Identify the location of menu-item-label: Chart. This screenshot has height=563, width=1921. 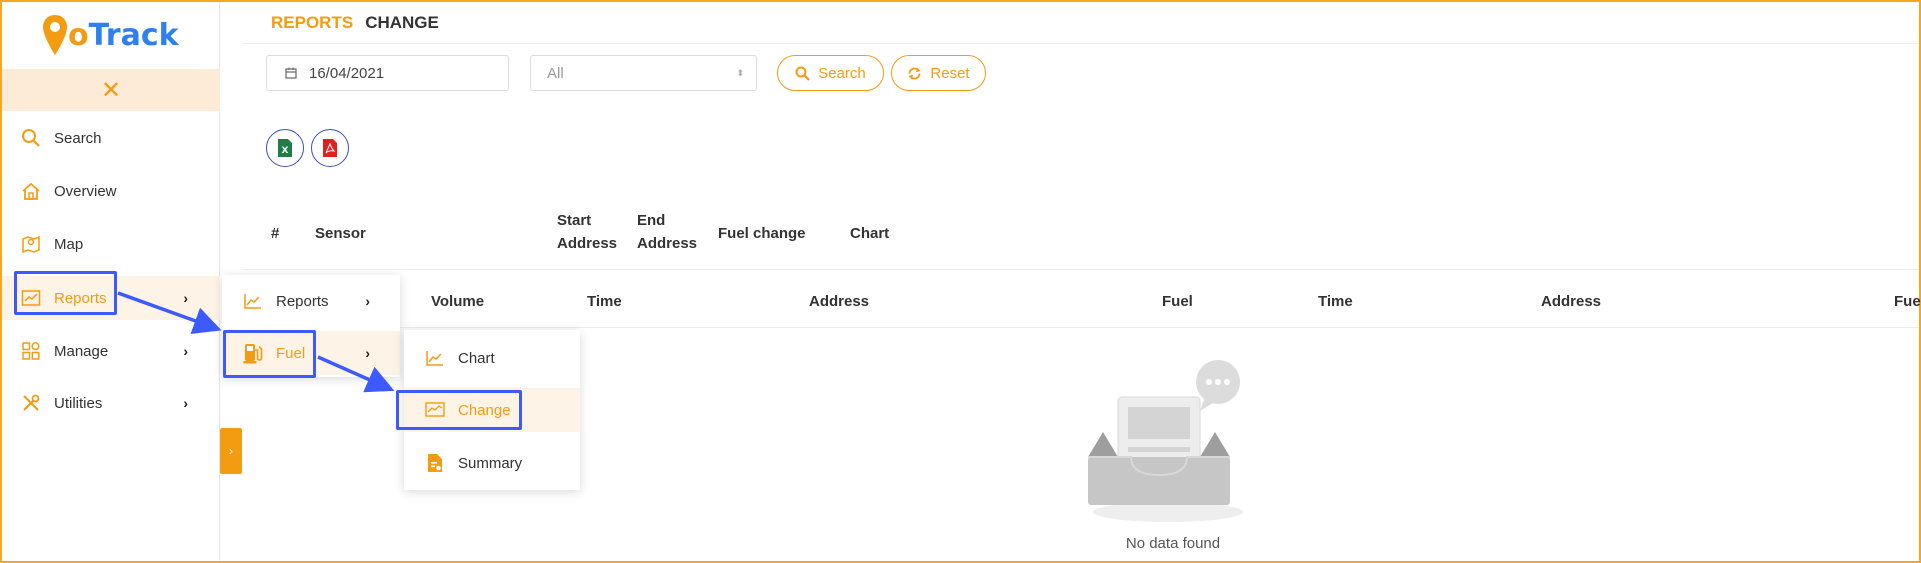
(476, 358).